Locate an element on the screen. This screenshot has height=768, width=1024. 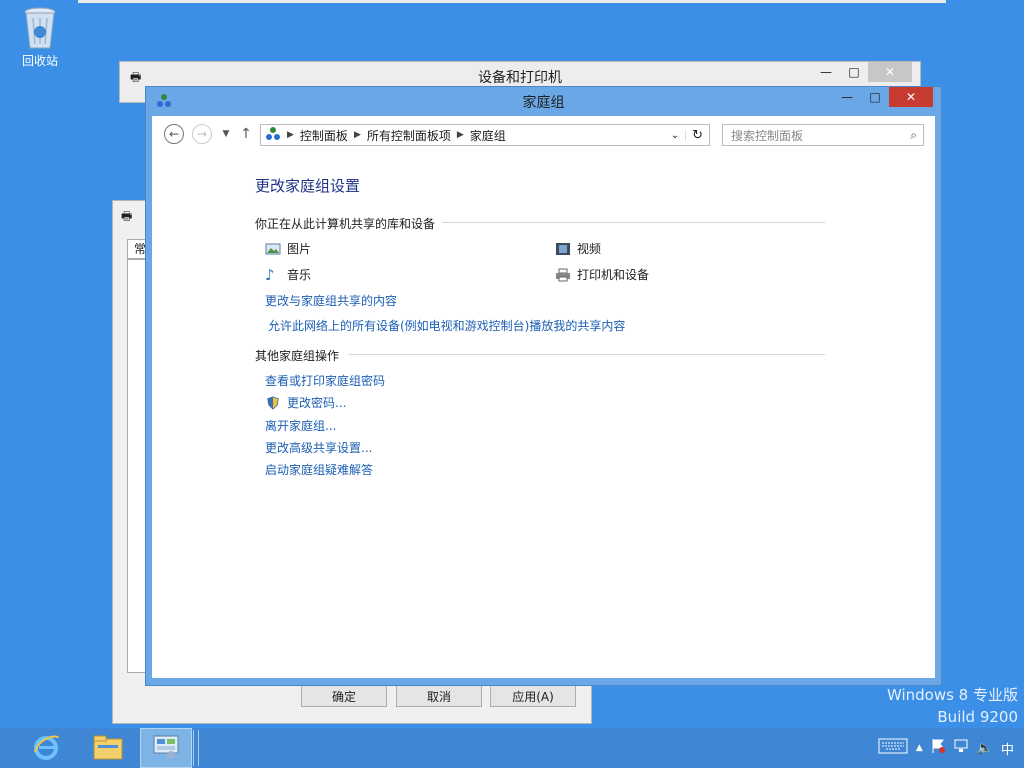
taskbar-stack-edge is located at coordinates (196, 748).